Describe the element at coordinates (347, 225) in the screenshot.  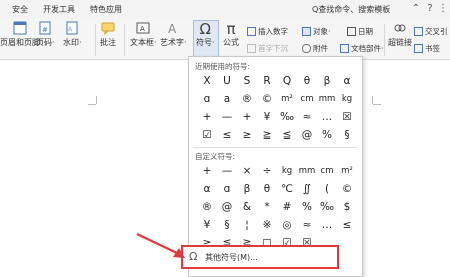
I see `custom-symbol: ≤` at that location.